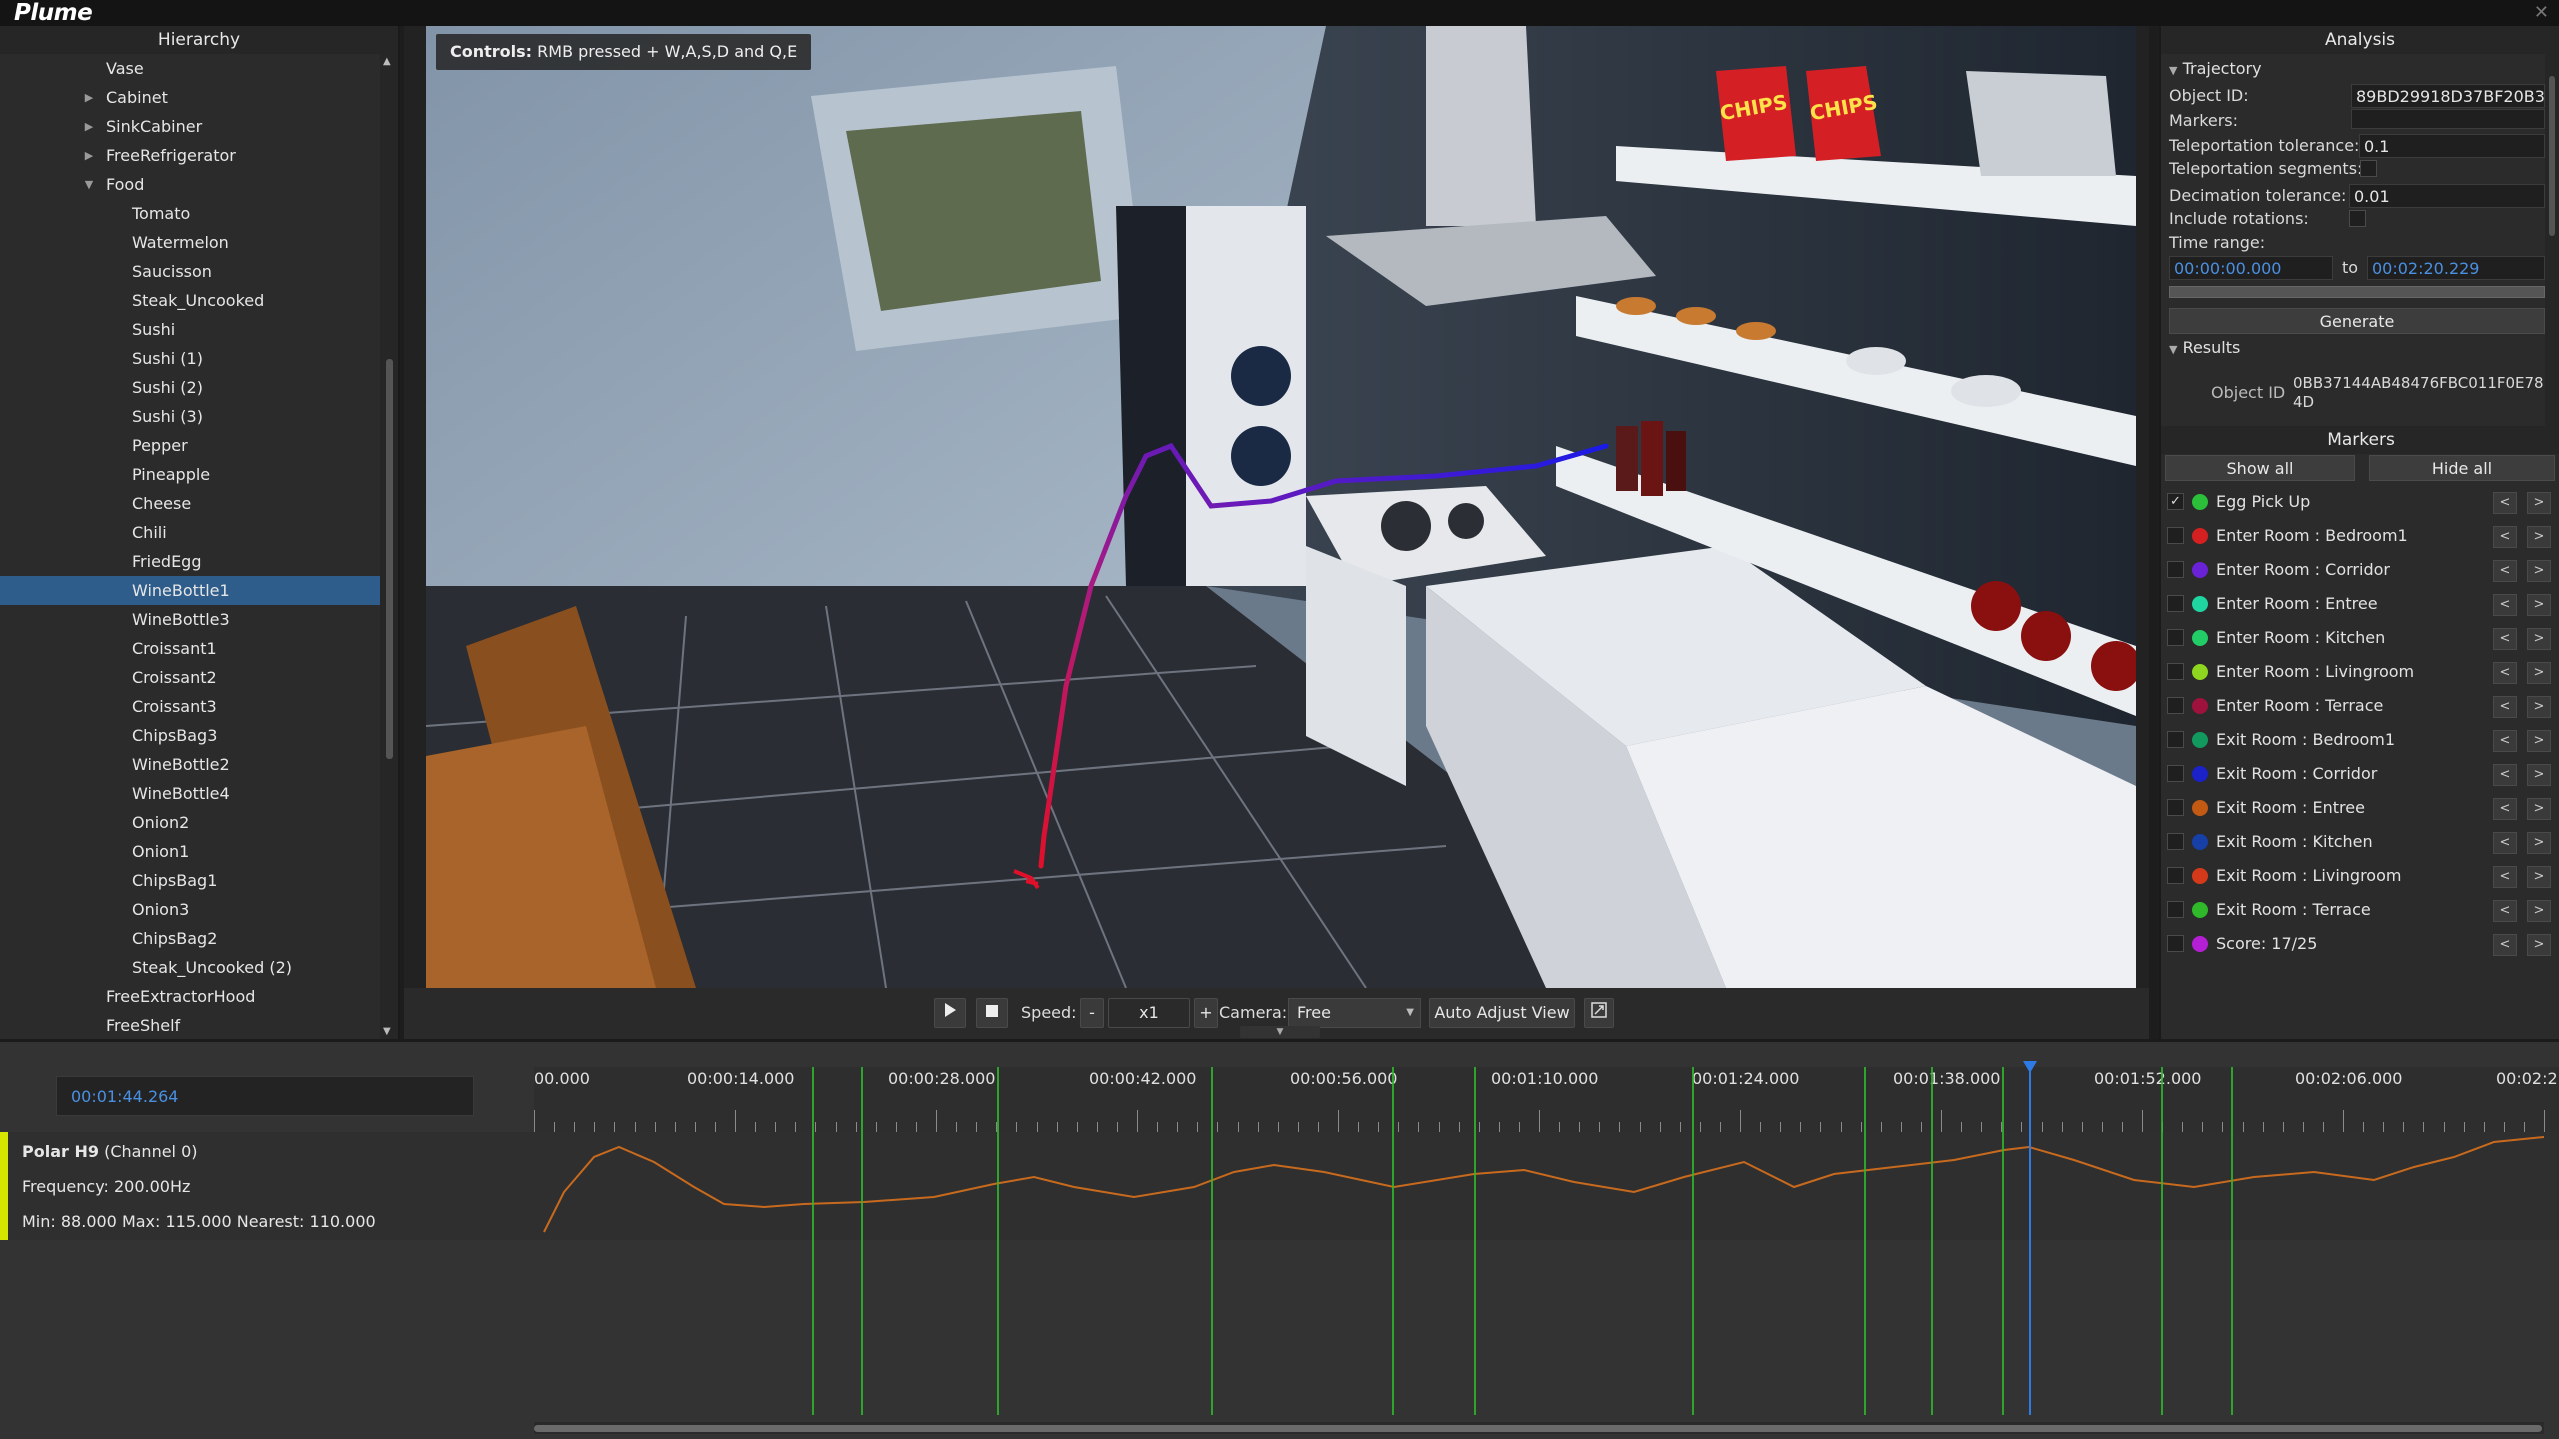 The height and width of the screenshot is (1439, 2559). I want to click on hierarchy-item: FriedEgg, so click(191, 561).